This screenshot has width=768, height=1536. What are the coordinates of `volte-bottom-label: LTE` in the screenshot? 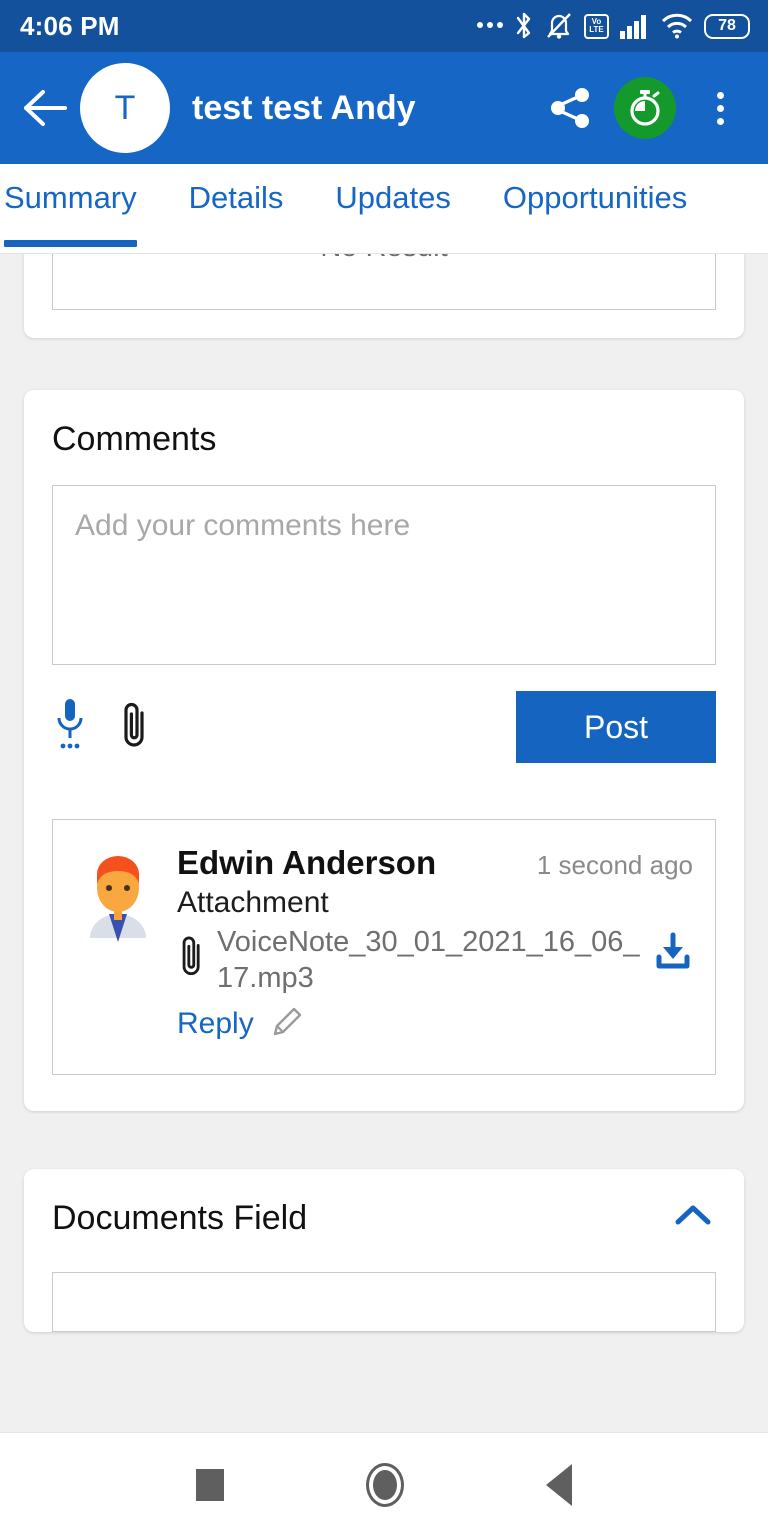 It's located at (596, 29).